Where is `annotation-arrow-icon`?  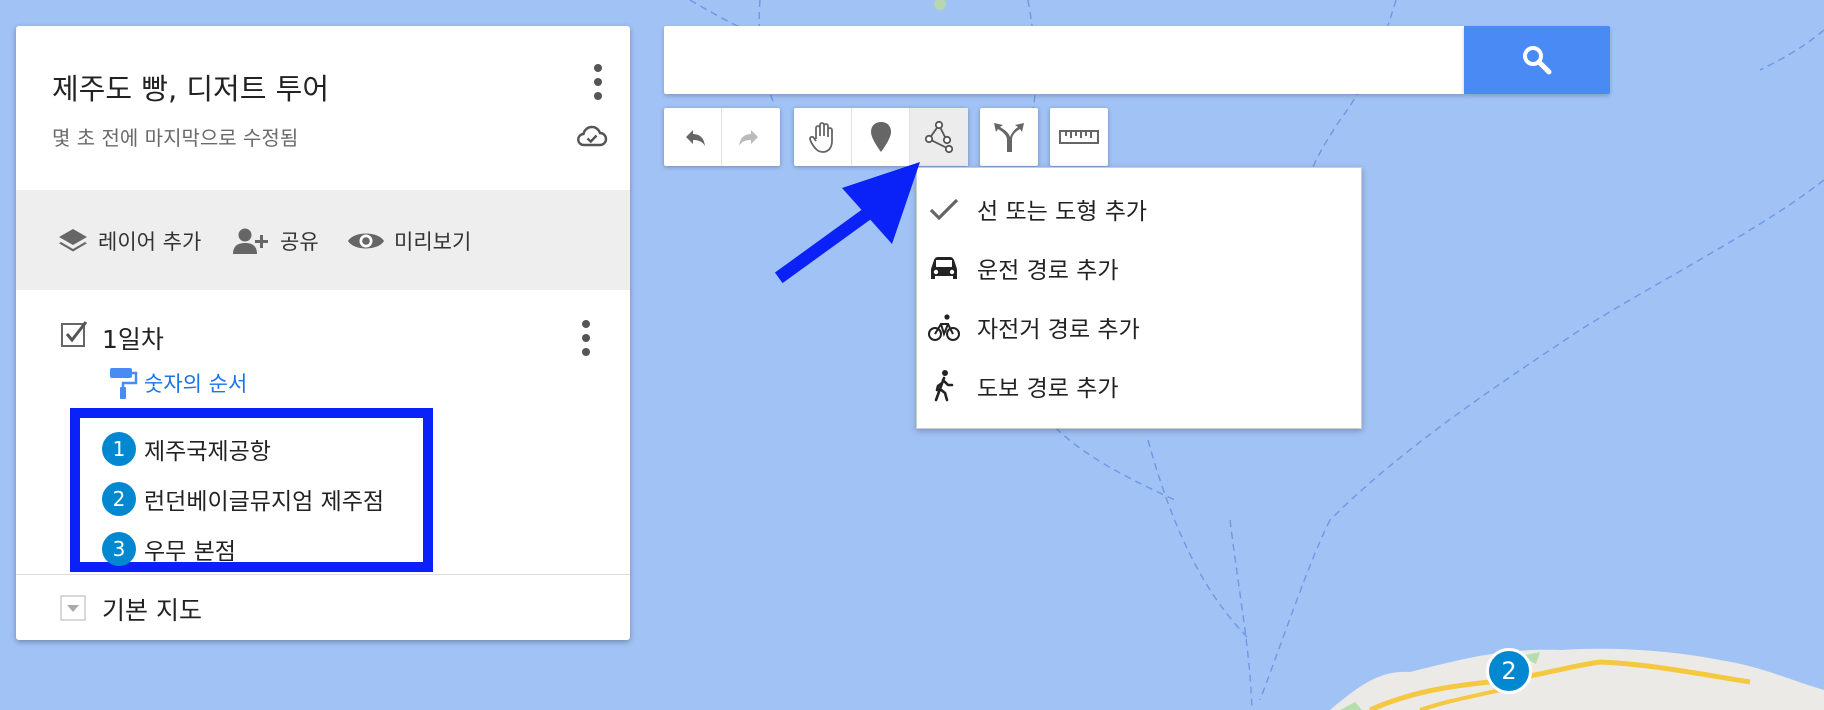 annotation-arrow-icon is located at coordinates (847, 223).